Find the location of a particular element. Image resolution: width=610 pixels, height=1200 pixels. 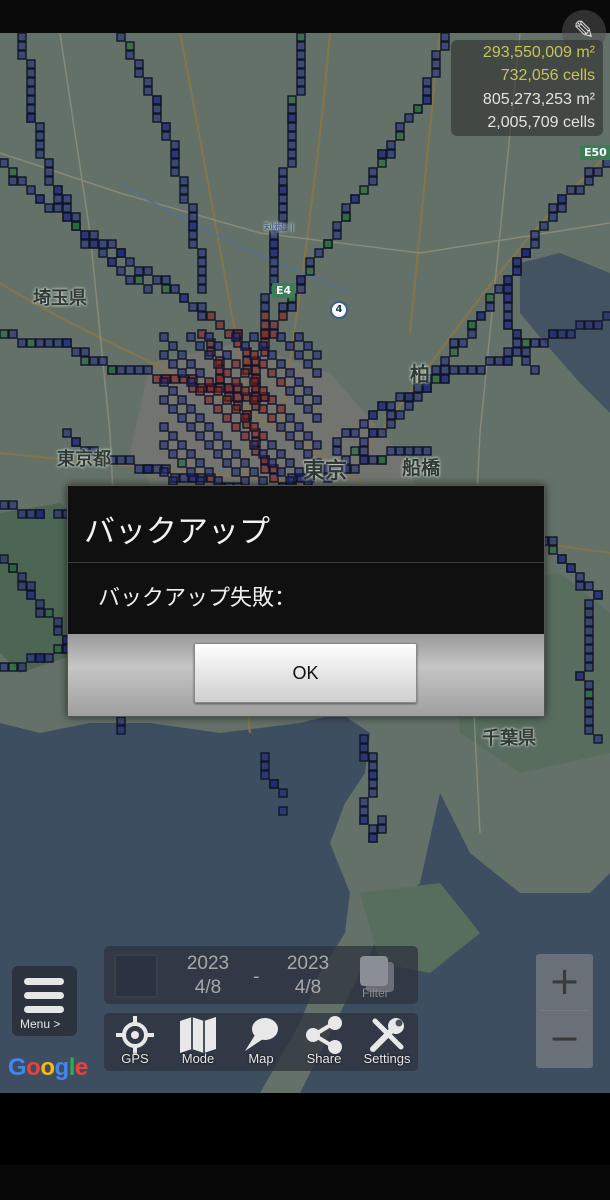

status-bar is located at coordinates (305, 16).